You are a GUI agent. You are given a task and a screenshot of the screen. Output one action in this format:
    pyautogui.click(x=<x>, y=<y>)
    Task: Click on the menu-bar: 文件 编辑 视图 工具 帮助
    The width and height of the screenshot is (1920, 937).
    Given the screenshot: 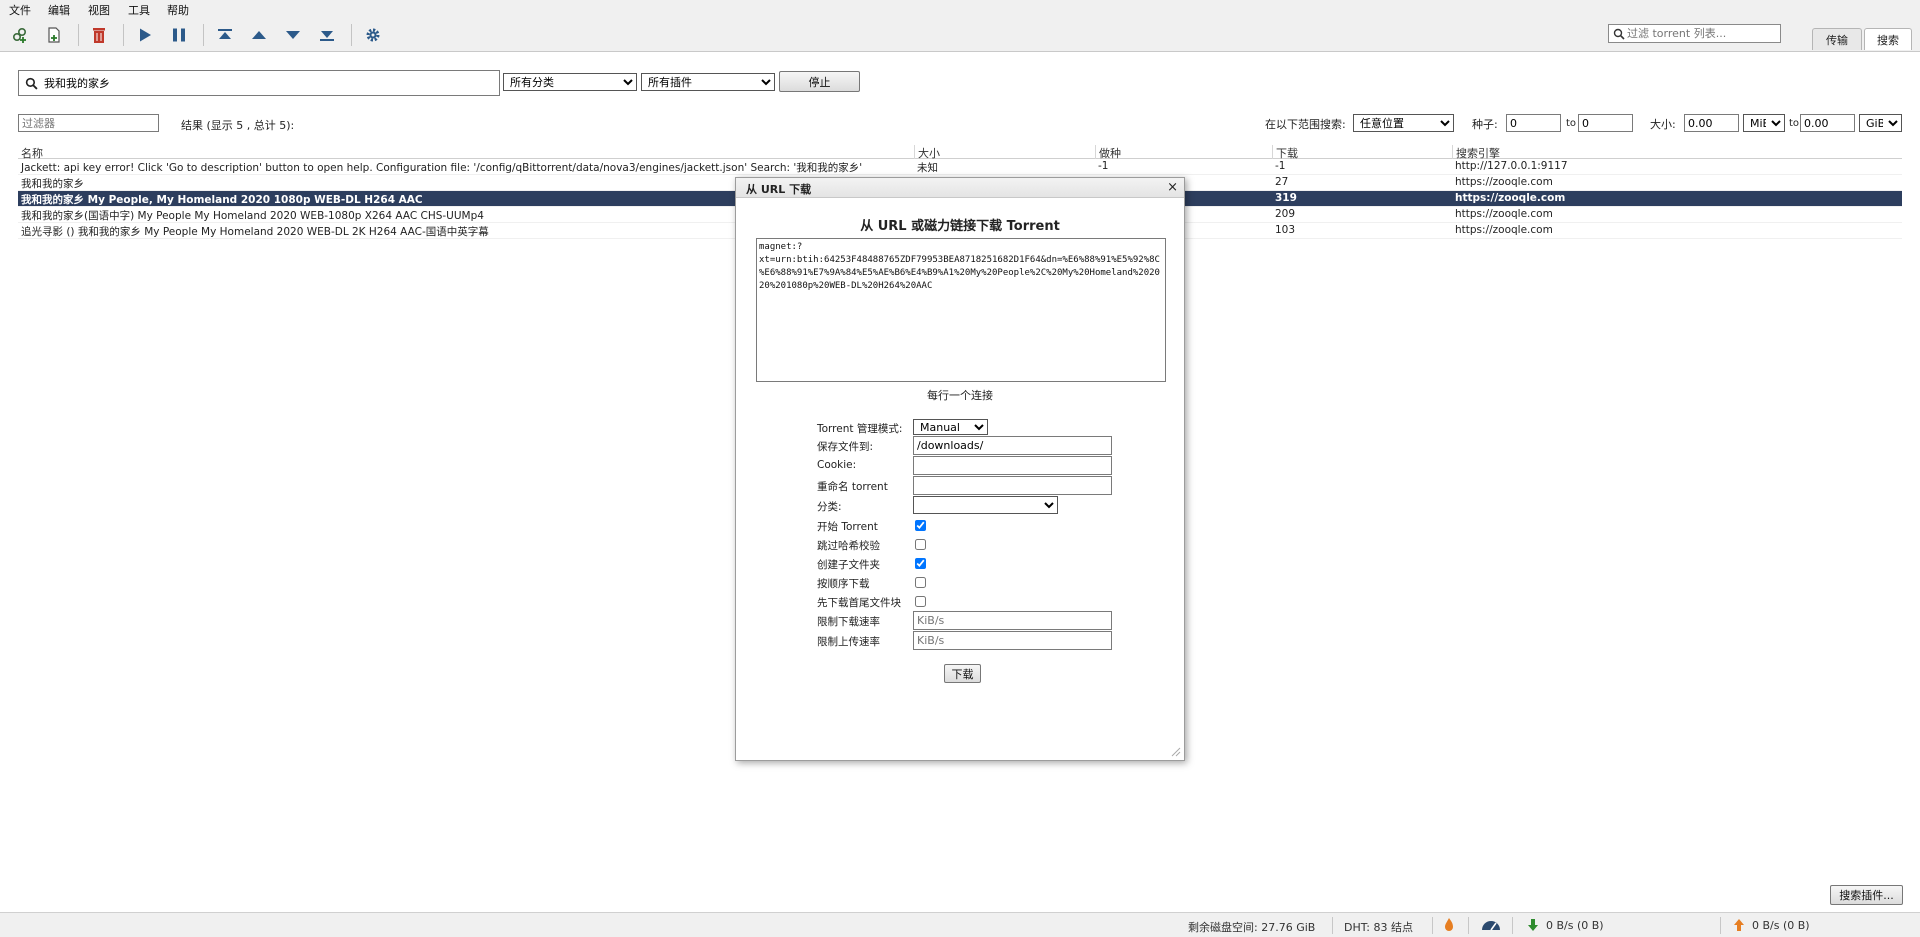 What is the action you would take?
    pyautogui.click(x=960, y=9)
    